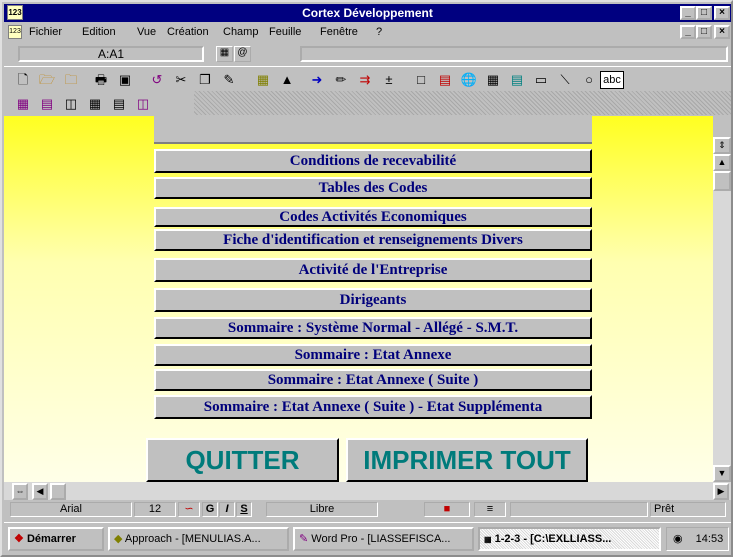 This screenshot has height=557, width=733. Describe the element at coordinates (373, 355) in the screenshot. I see `sommaire-etat-annexe-button: Sommaire : Etat Annexe` at that location.